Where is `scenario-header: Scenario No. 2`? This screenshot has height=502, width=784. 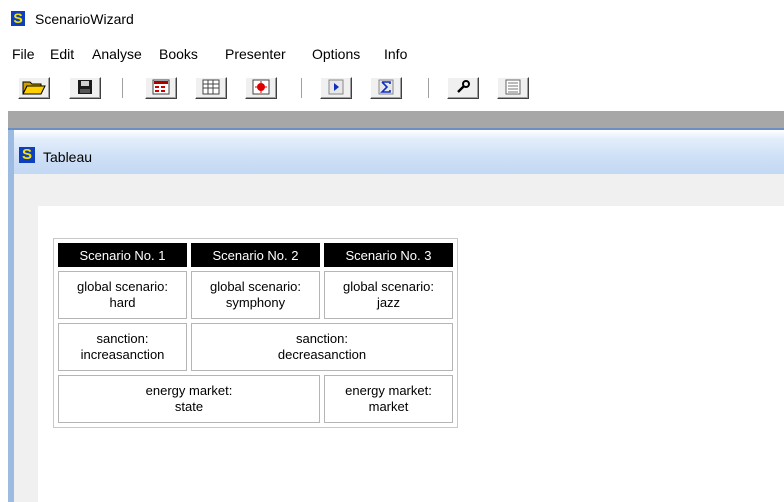 scenario-header: Scenario No. 2 is located at coordinates (255, 255).